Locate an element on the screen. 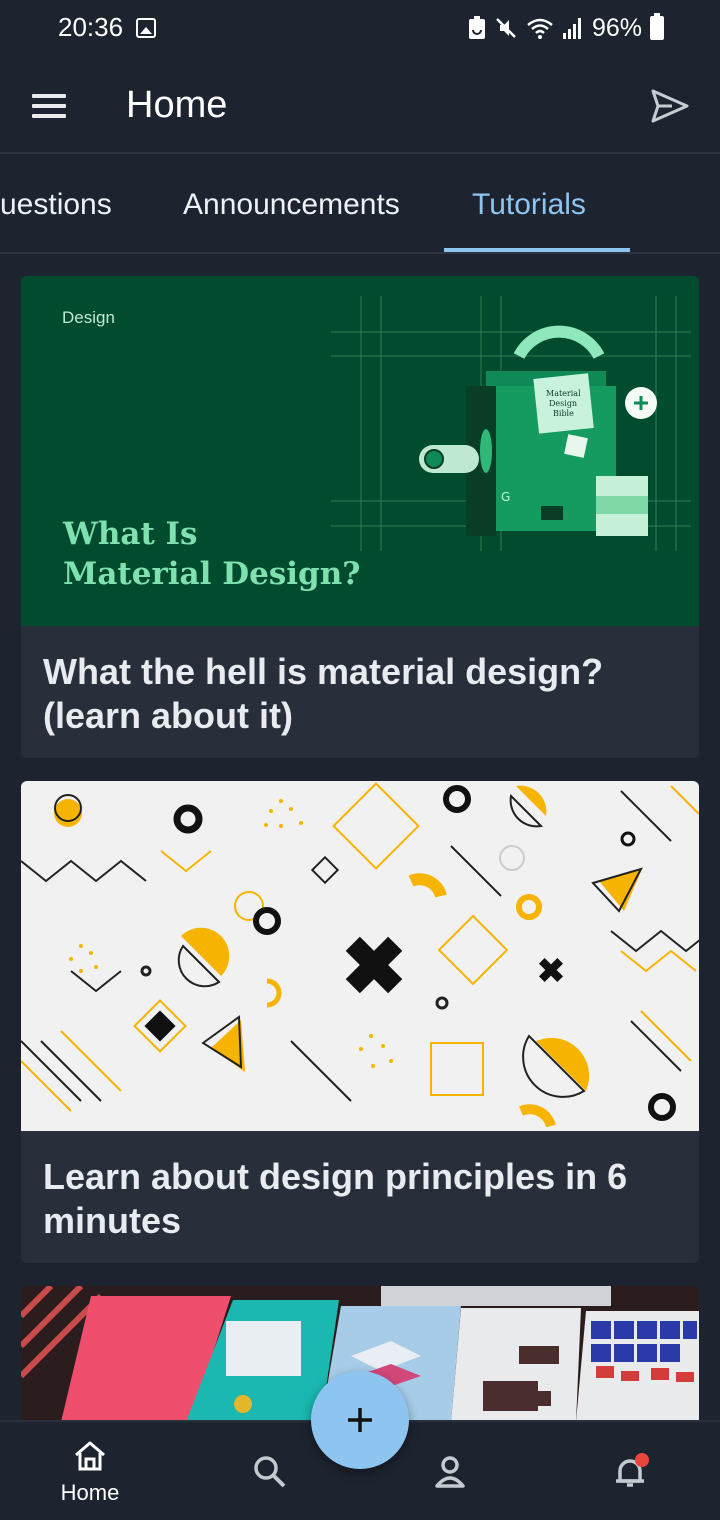 This screenshot has height=1520, width=720. nav-item-profile is located at coordinates (450, 1471).